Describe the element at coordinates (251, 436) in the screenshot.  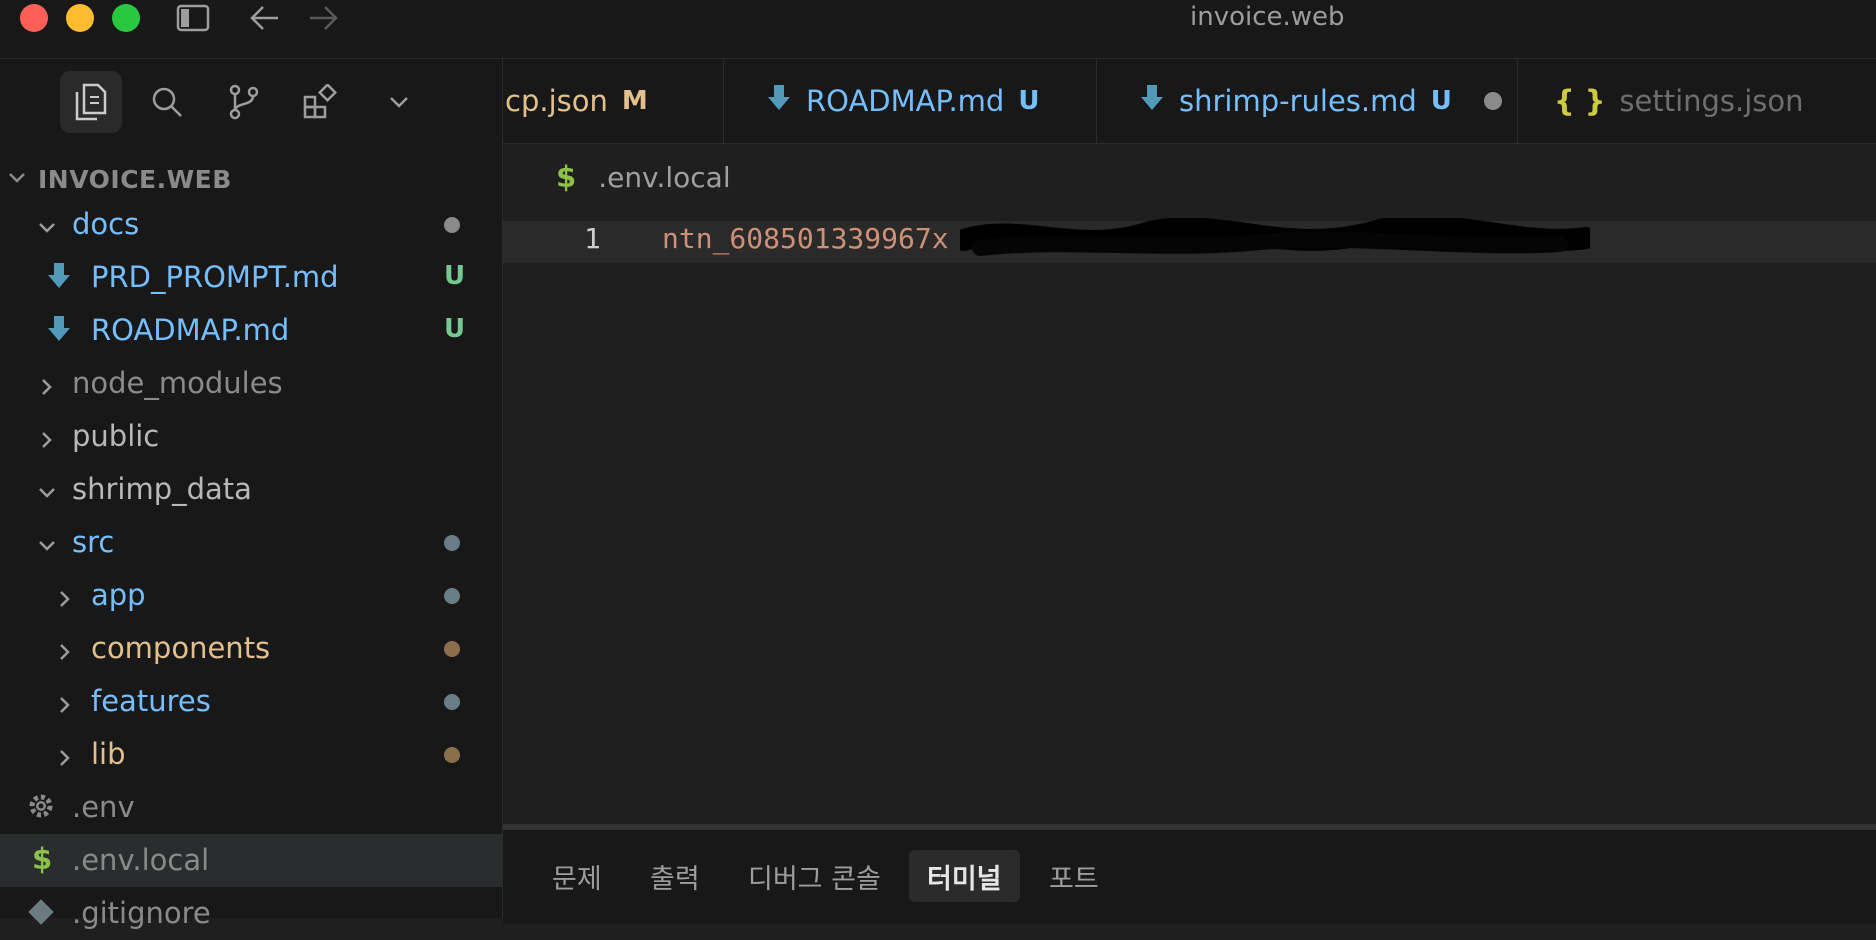
I see `tree-folder-public: public` at that location.